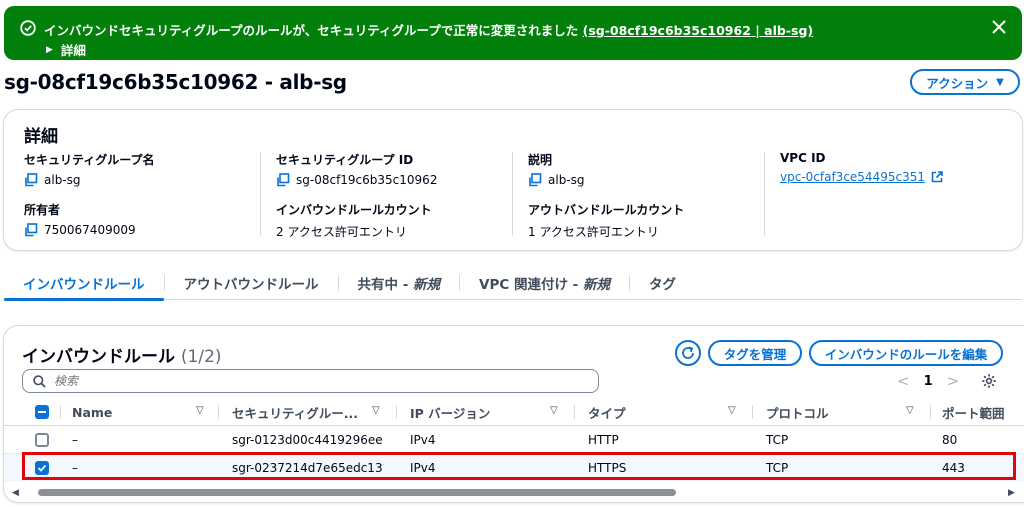 This screenshot has width=1024, height=508. What do you see at coordinates (852, 177) in the screenshot?
I see `vpc-id-link: vpc-0cfaf3ce54495c351` at bounding box center [852, 177].